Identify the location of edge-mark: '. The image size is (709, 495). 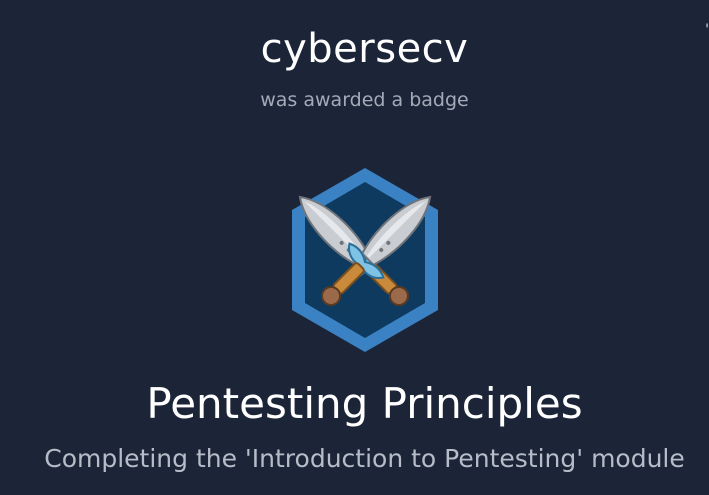
(707, 30).